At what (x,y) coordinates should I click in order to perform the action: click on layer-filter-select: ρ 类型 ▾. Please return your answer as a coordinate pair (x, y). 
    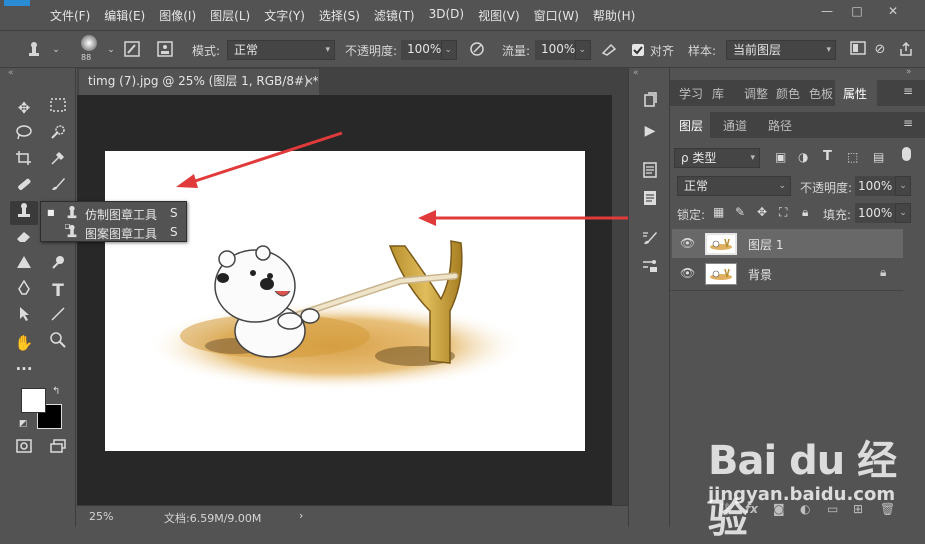
    Looking at the image, I should click on (717, 158).